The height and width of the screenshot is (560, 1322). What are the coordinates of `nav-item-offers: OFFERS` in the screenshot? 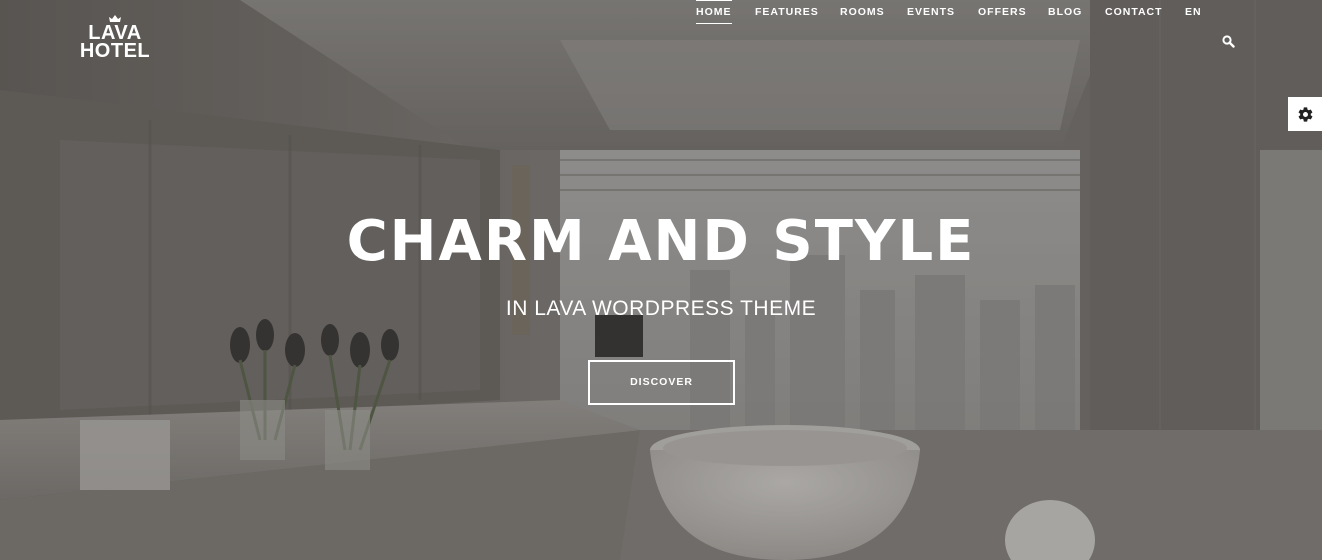 It's located at (1002, 12).